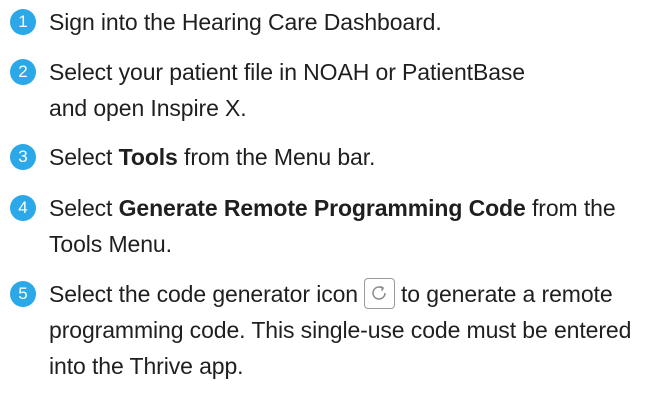 Image resolution: width=659 pixels, height=416 pixels. Describe the element at coordinates (379, 293) in the screenshot. I see `code-generator-refresh-icon` at that location.